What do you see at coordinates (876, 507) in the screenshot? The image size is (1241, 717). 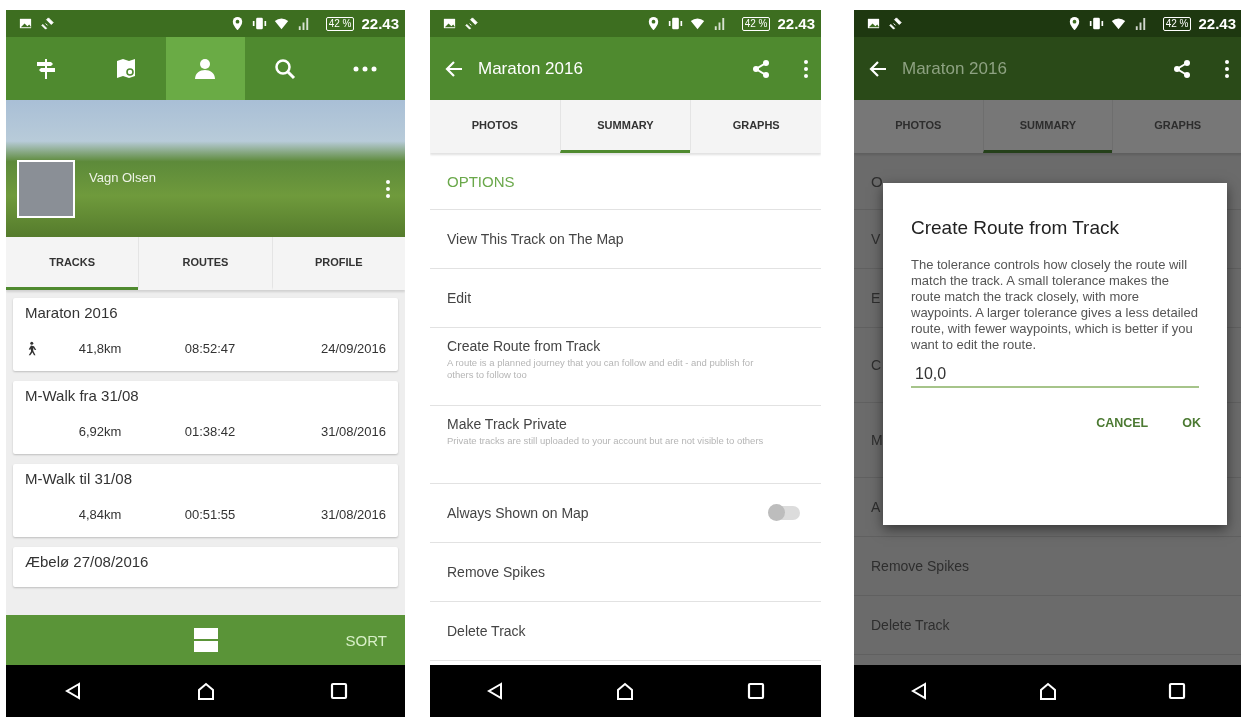 I see `option-label: A` at bounding box center [876, 507].